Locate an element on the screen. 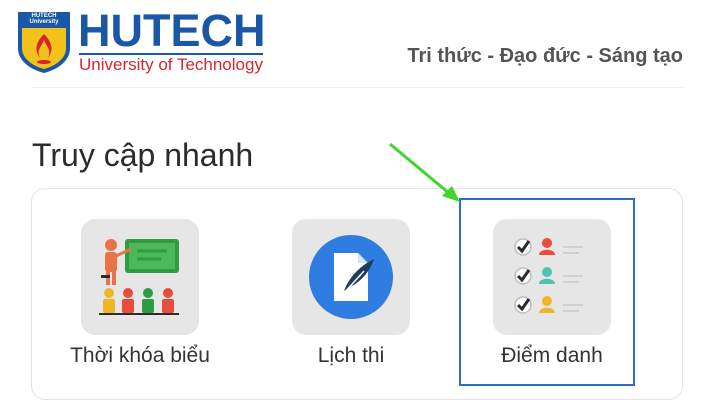  header-divider is located at coordinates (358, 87).